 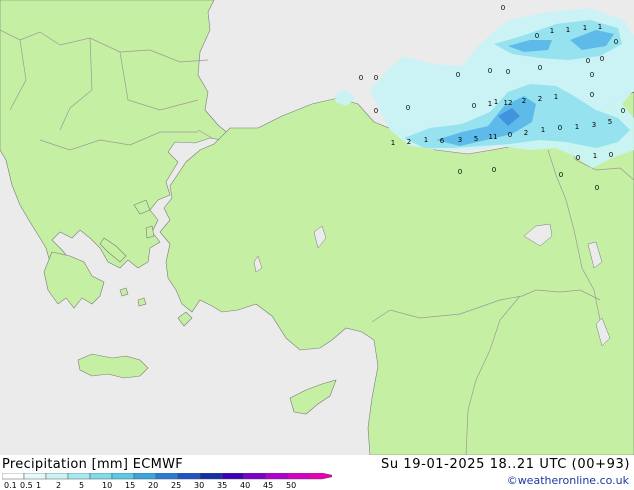 I want to click on scale-label: 10, so click(x=107, y=485).